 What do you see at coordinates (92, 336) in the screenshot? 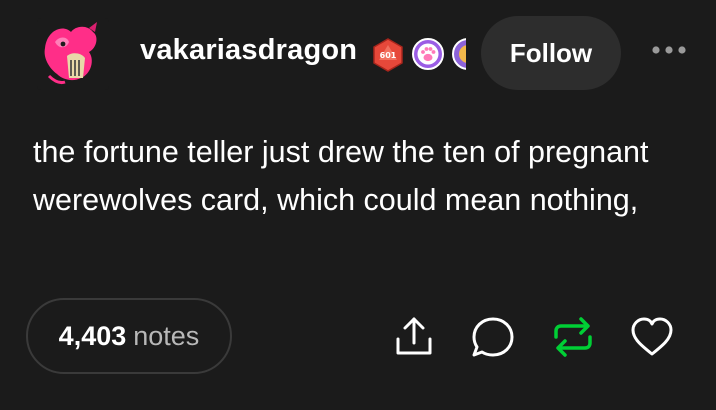
I see `notes-count: 4,403` at bounding box center [92, 336].